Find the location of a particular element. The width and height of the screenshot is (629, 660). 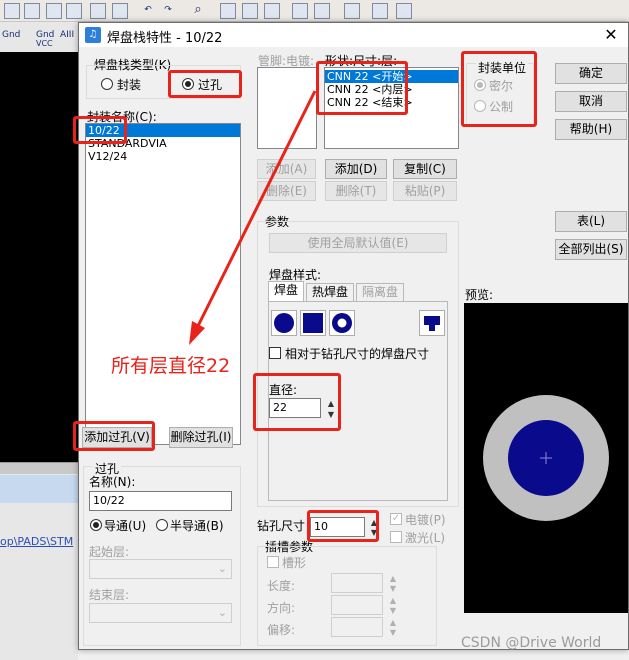

redo-icon: ↷ is located at coordinates (168, 11).